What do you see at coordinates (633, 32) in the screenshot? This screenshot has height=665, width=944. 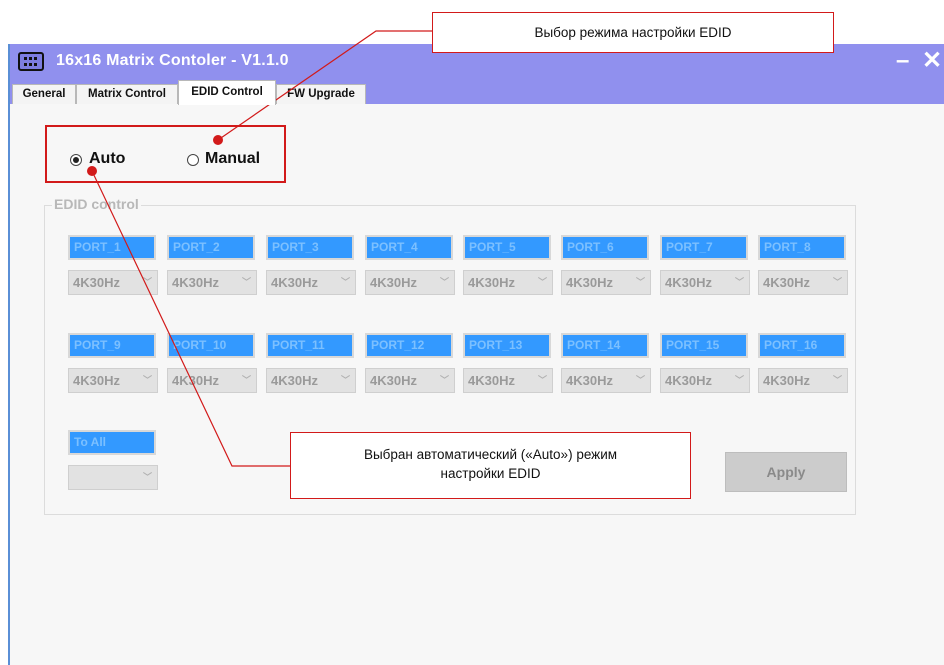 I see `top-callout: Выбор режима настройки EDID` at bounding box center [633, 32].